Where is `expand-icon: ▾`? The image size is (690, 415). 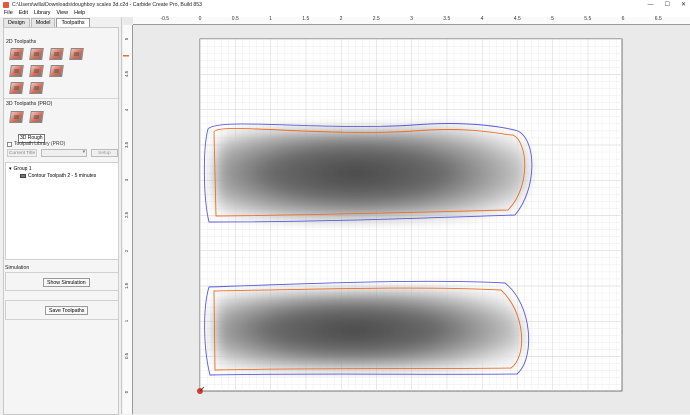 expand-icon: ▾ is located at coordinates (10, 169).